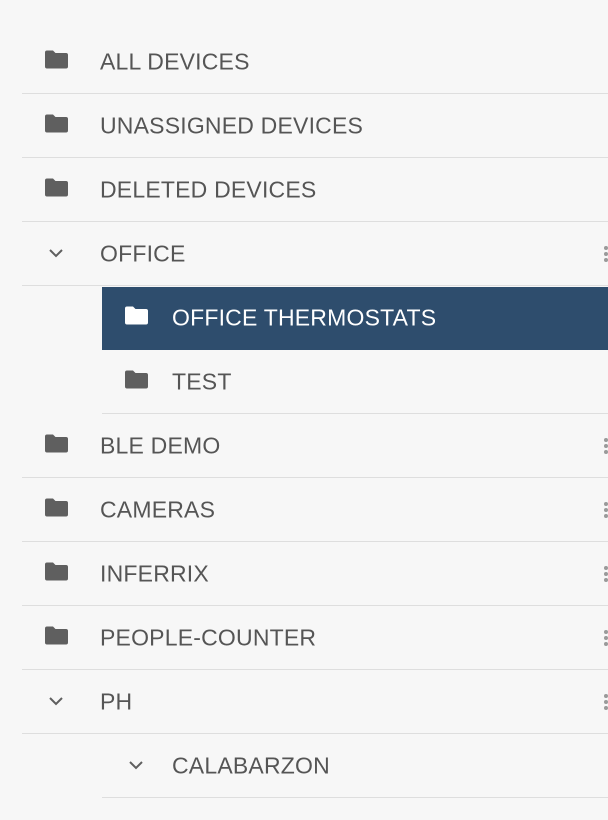 Image resolution: width=608 pixels, height=820 pixels. Describe the element at coordinates (232, 125) in the screenshot. I see `tree-item-label: UNASSIGNED DEVICES` at that location.